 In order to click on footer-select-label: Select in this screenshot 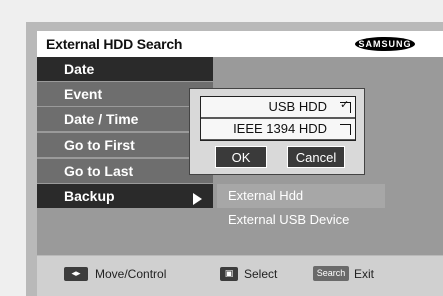, I will do `click(261, 274)`.